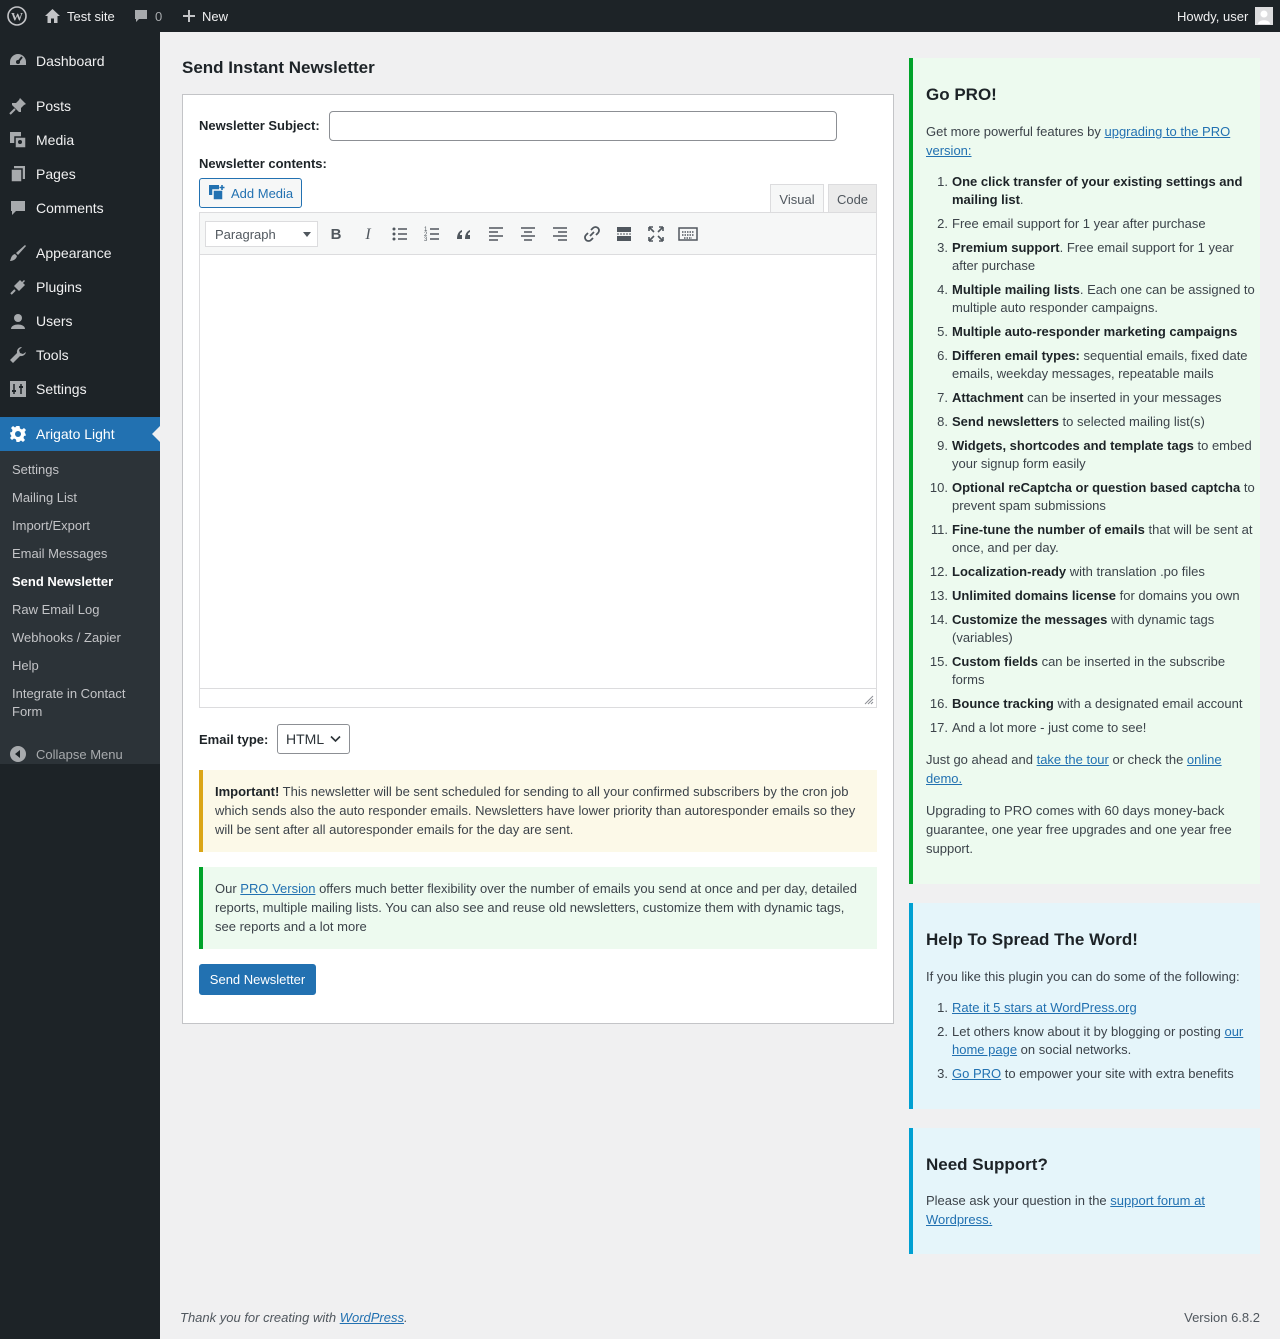 This screenshot has width=1280, height=1339. I want to click on bullet-list-icon, so click(400, 234).